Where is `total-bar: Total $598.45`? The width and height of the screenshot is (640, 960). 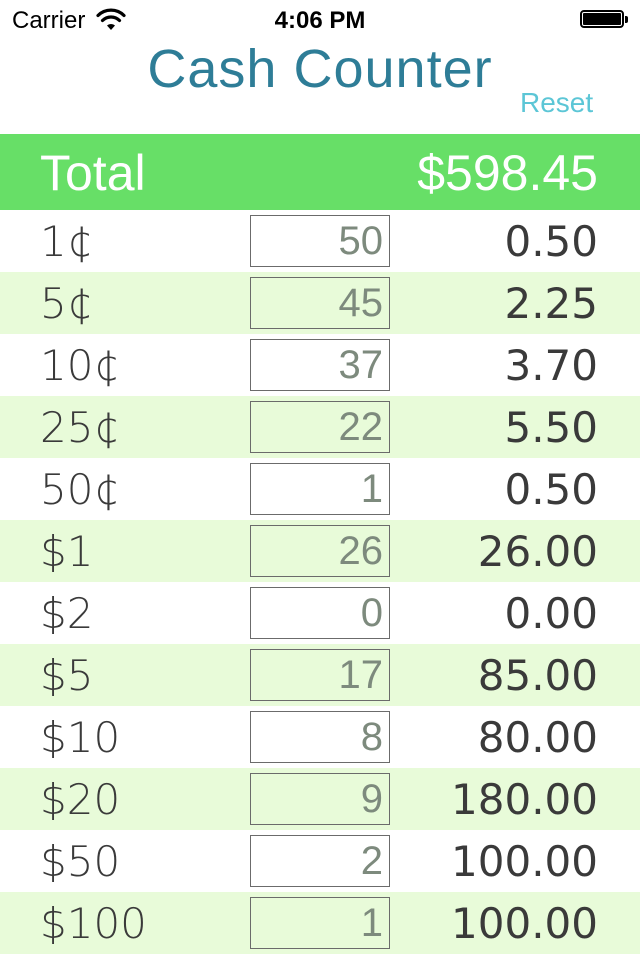 total-bar: Total $598.45 is located at coordinates (320, 172).